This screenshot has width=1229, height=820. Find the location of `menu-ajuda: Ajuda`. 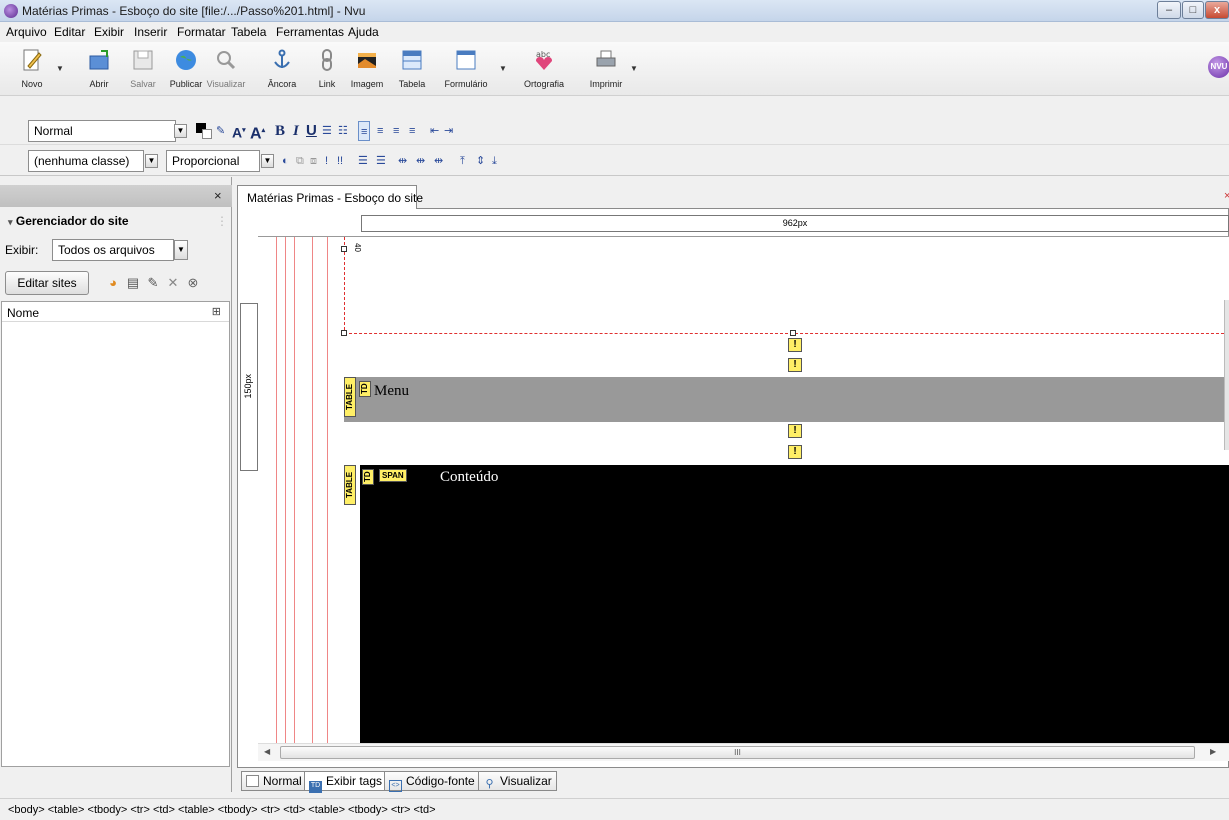

menu-ajuda: Ajuda is located at coordinates (363, 32).